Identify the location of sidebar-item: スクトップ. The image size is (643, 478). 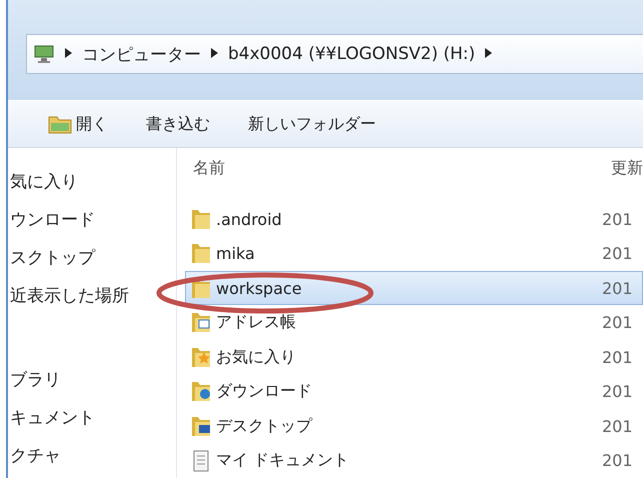
(92, 258).